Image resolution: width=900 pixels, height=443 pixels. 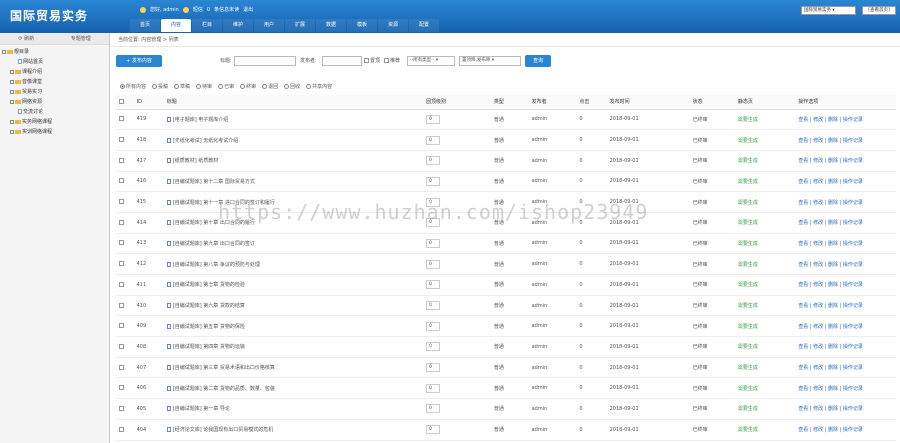 What do you see at coordinates (216, 265) in the screenshot?
I see `row-title-link: [自编试题库] 第八章 争议的预防与处理` at bounding box center [216, 265].